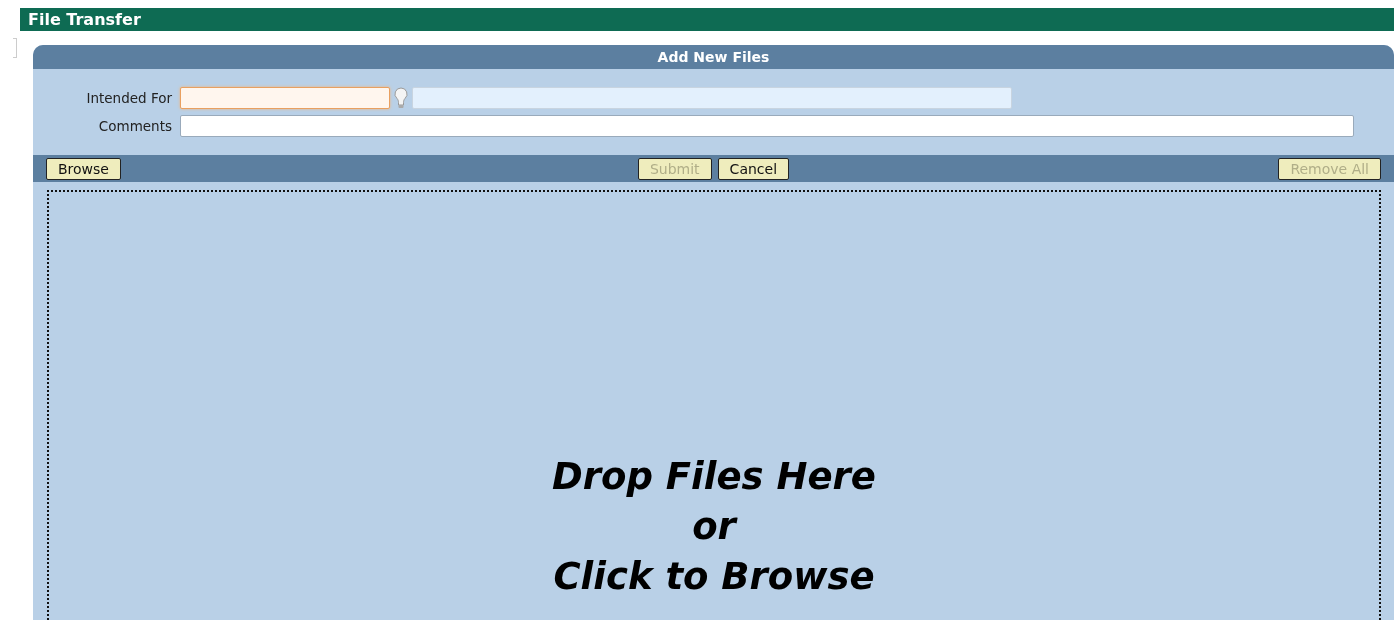  Describe the element at coordinates (83, 168) in the screenshot. I see `browse-button: Browse` at that location.